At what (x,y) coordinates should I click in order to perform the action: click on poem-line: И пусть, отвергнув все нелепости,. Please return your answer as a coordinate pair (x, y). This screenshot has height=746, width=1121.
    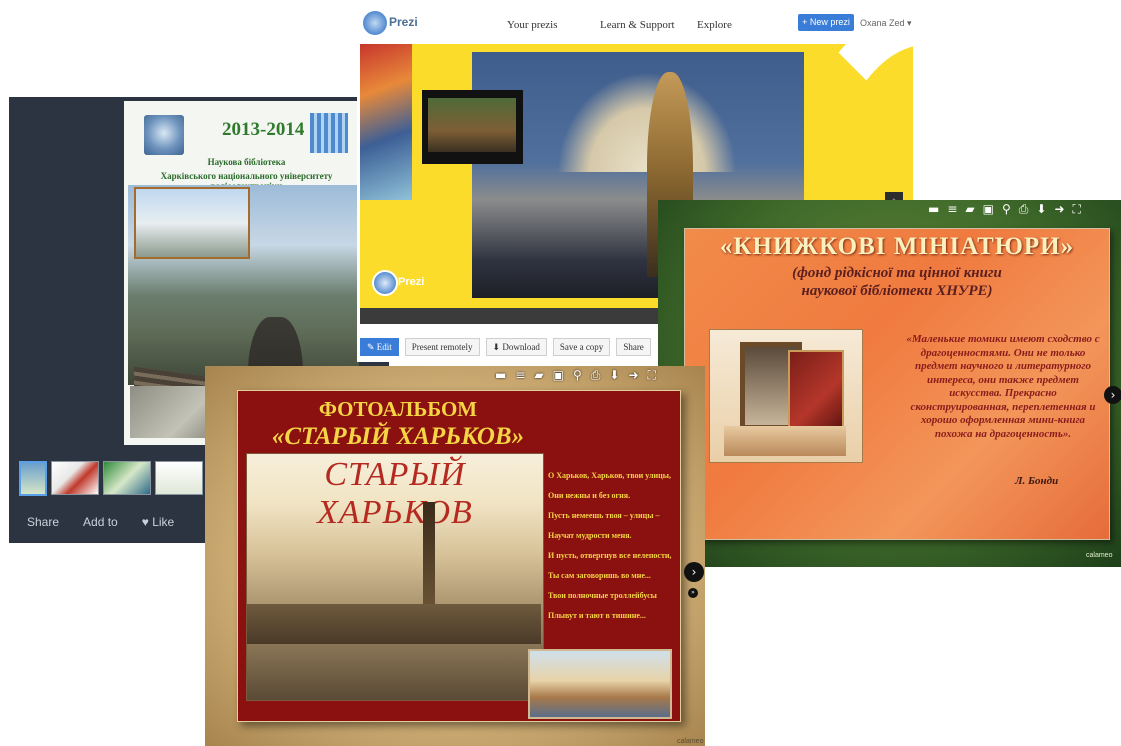
    Looking at the image, I should click on (610, 555).